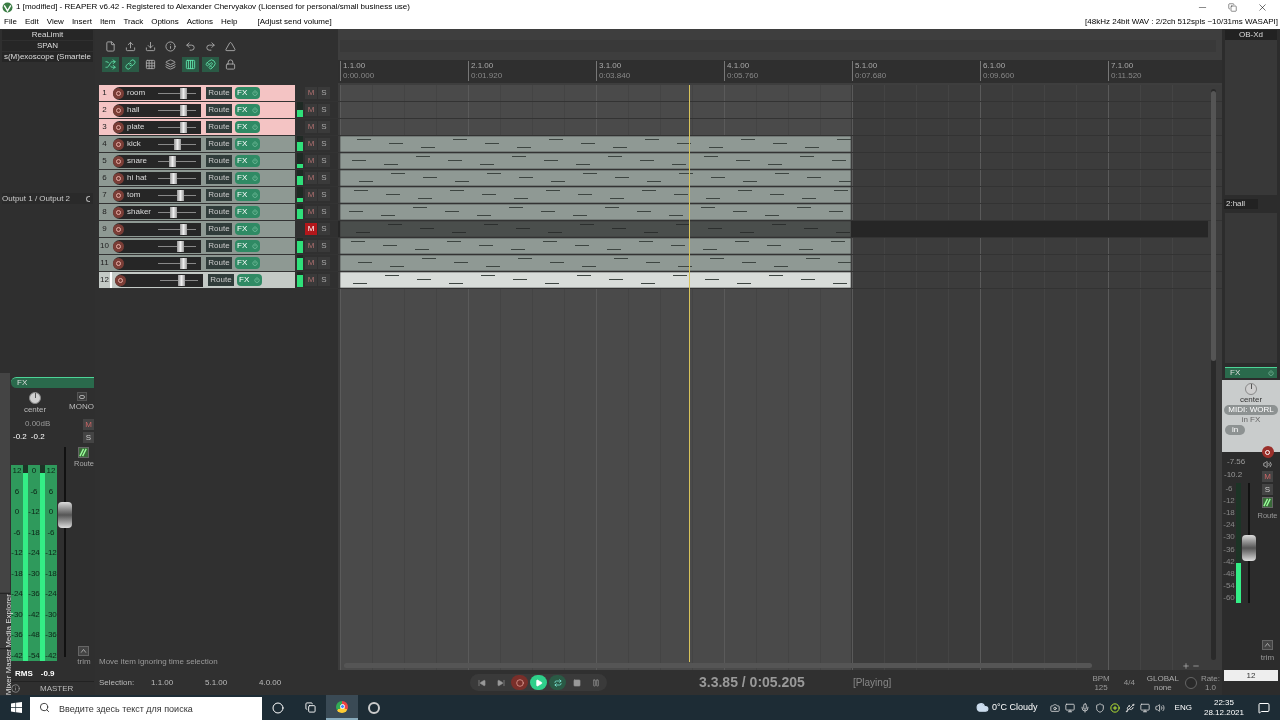  Describe the element at coordinates (81, 21) in the screenshot. I see `menu-item: Insert` at that location.